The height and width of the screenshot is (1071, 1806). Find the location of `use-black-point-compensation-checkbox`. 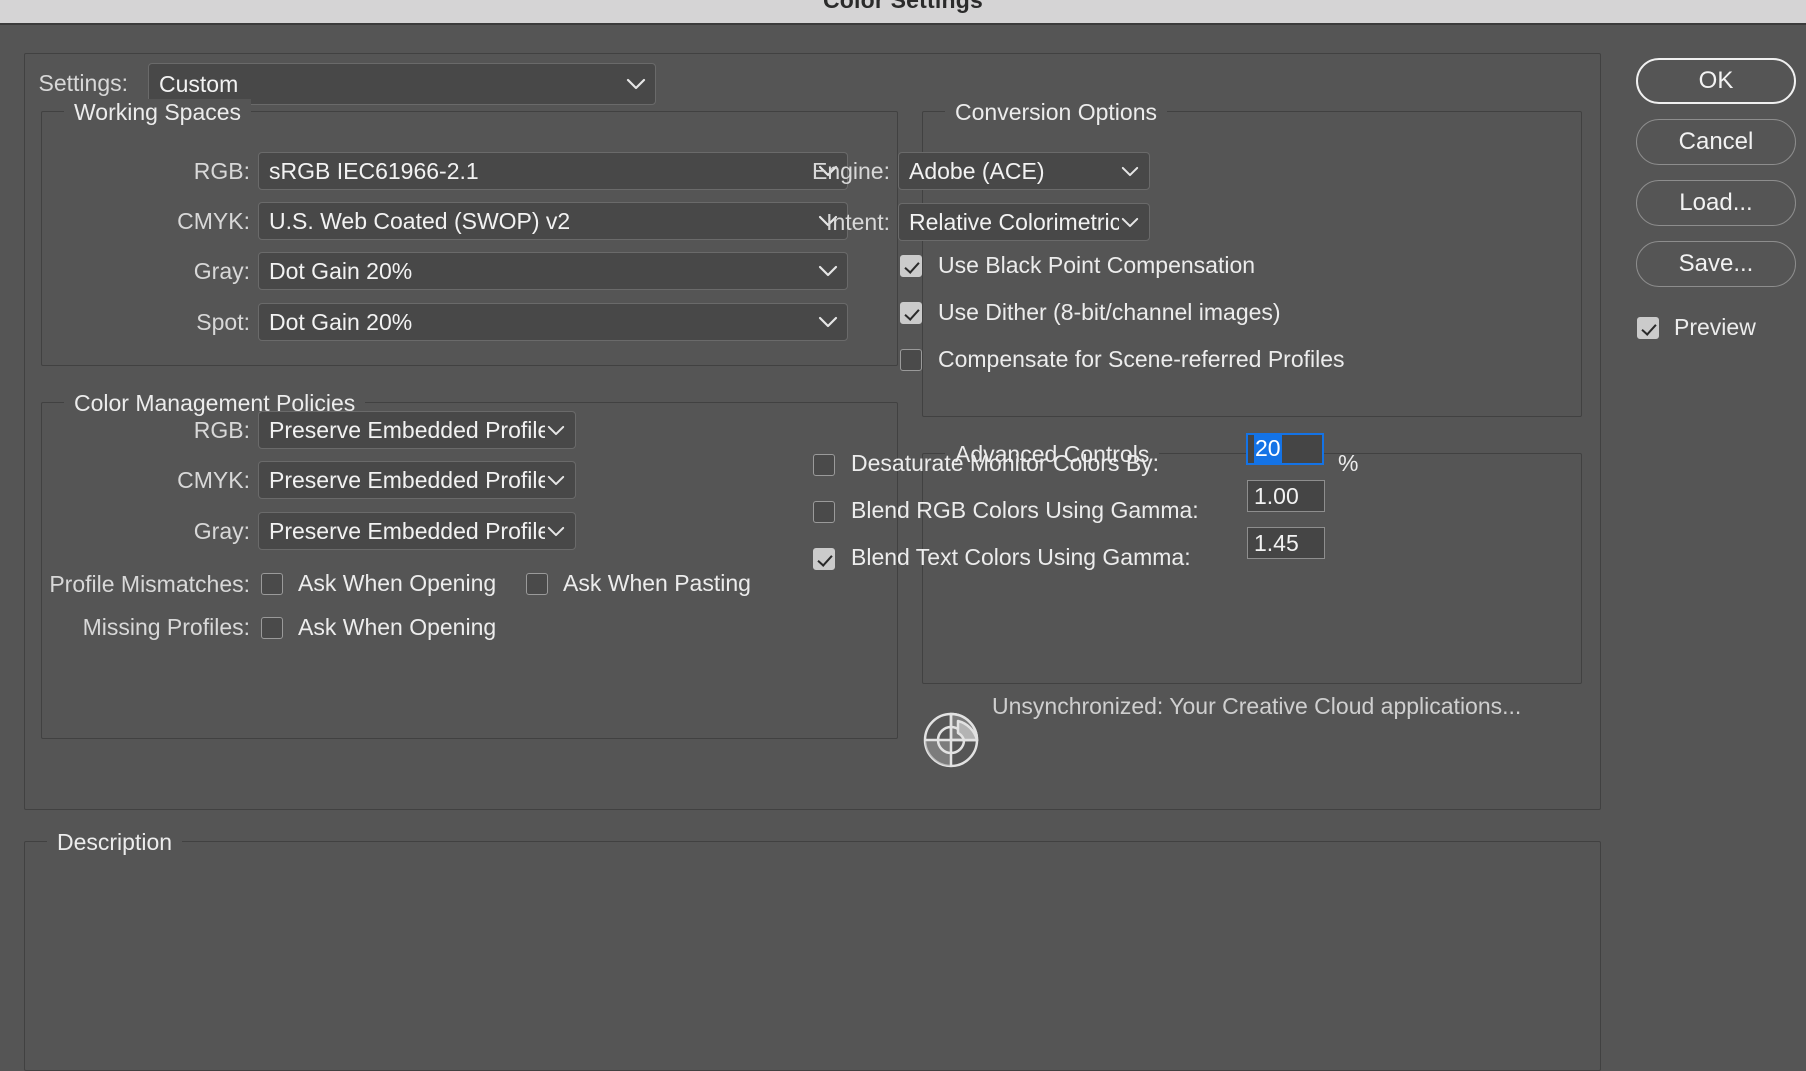

use-black-point-compensation-checkbox is located at coordinates (911, 266).